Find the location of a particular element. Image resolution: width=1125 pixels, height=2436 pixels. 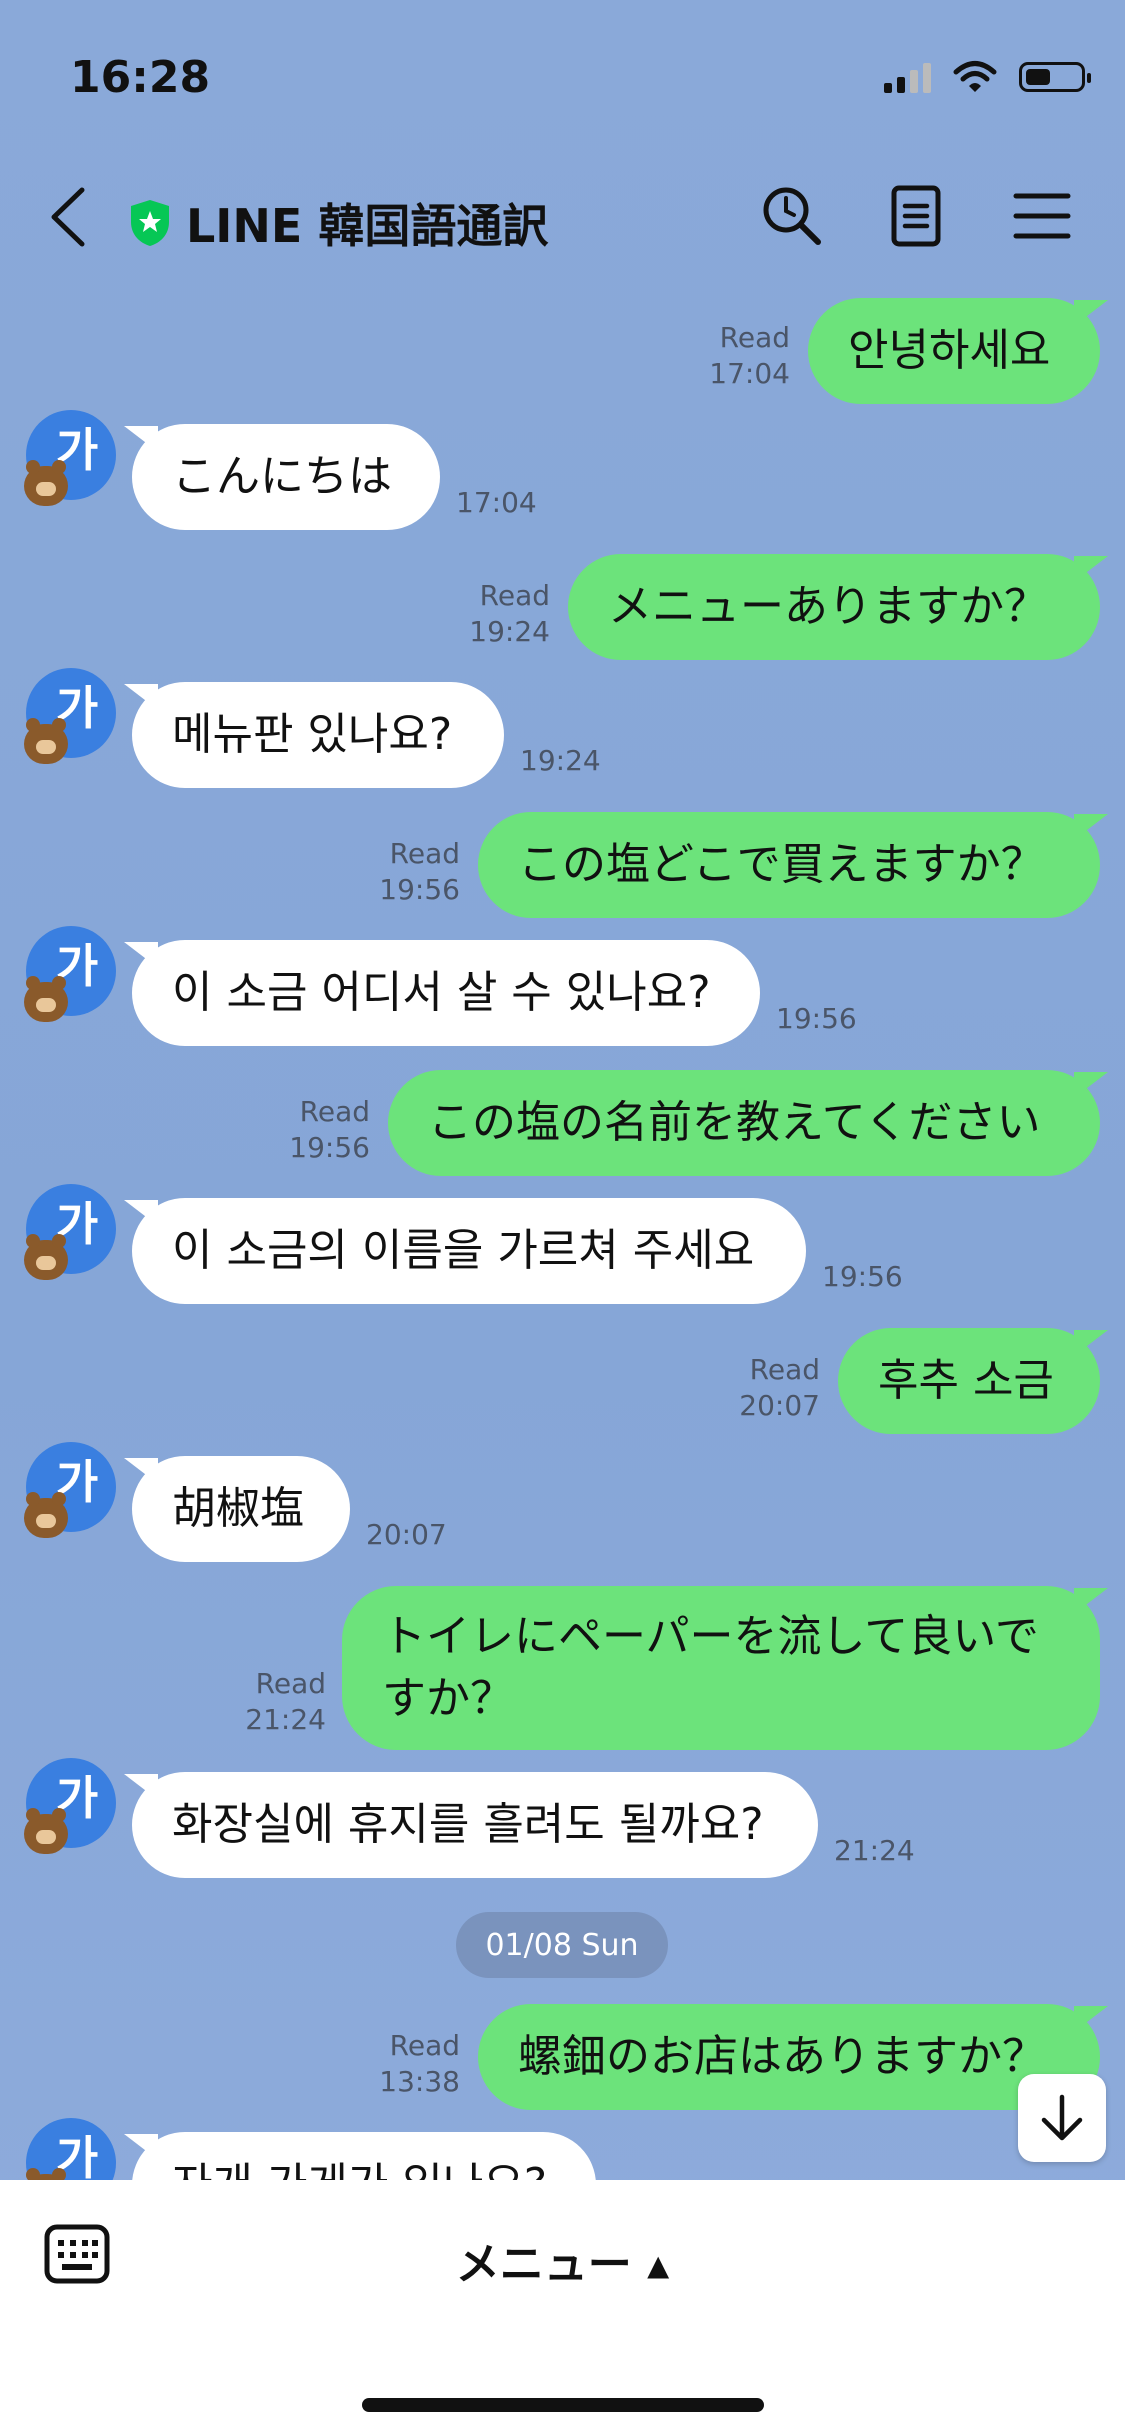

message-text: 메뉴판 있나요? is located at coordinates (312, 734).